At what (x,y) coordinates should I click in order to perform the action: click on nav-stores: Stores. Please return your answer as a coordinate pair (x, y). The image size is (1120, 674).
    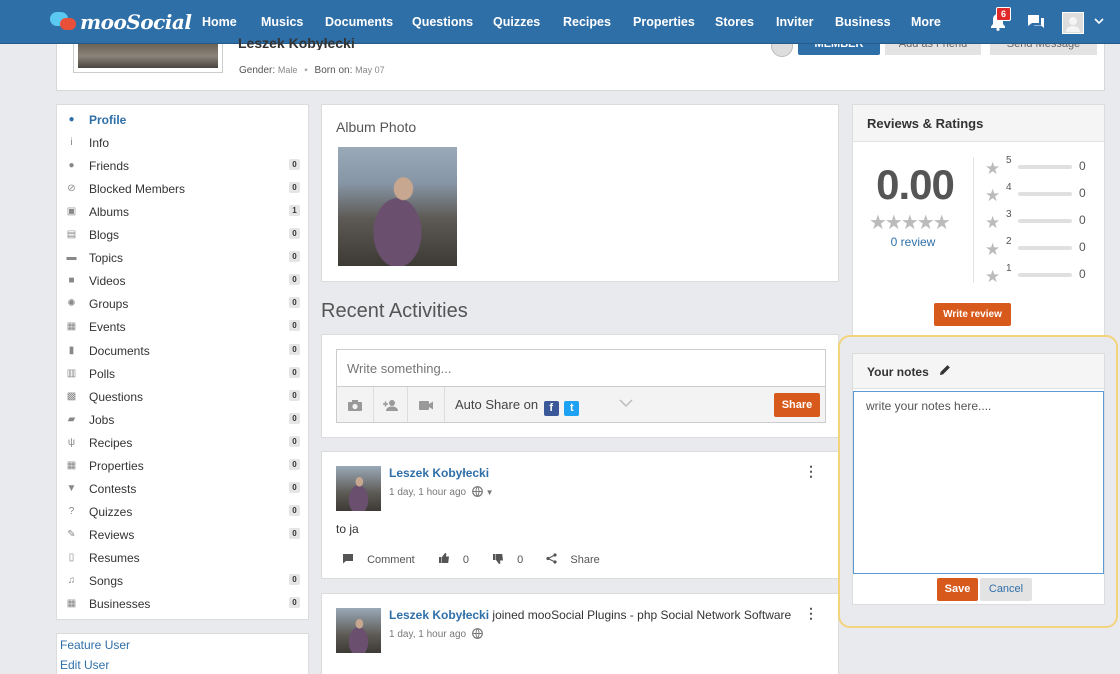
    Looking at the image, I should click on (734, 22).